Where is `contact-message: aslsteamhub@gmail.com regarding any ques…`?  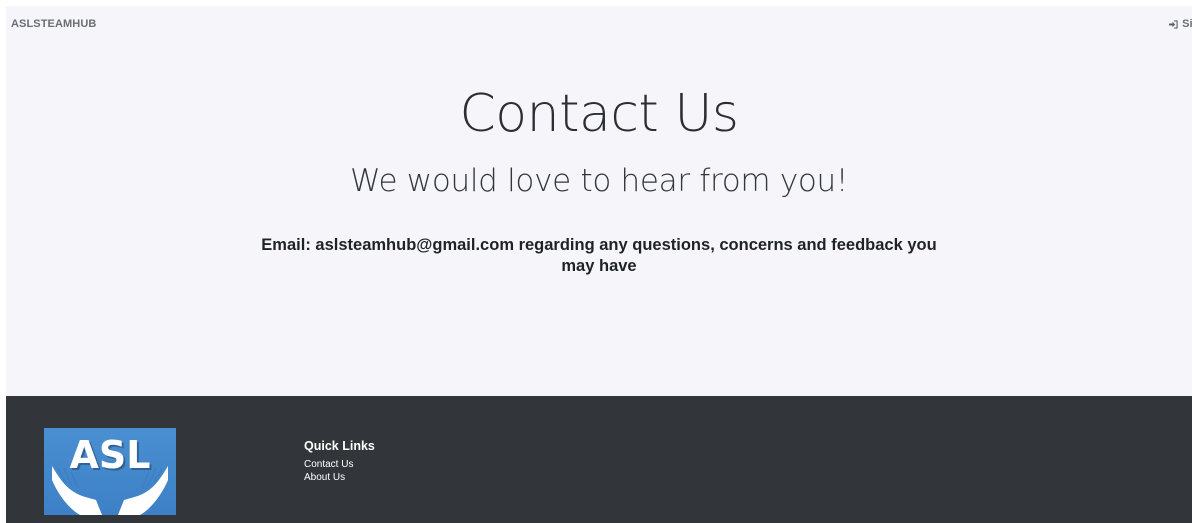
contact-message: aslsteamhub@gmail.com regarding any ques… is located at coordinates (626, 255).